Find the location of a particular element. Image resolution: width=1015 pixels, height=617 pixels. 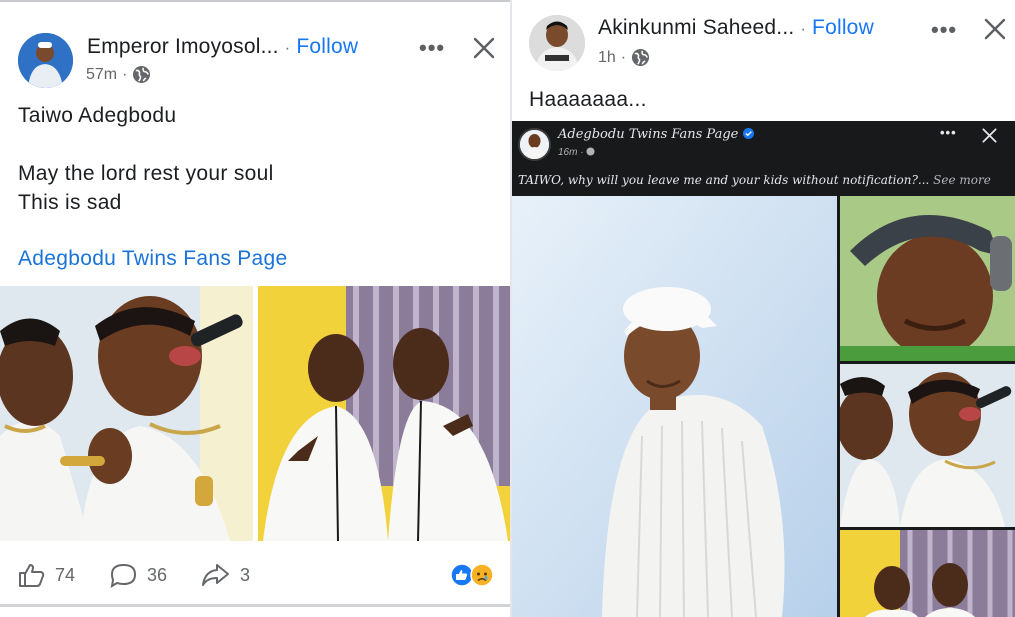

page-link: Adegbodu Twins Fans Page is located at coordinates (153, 259).